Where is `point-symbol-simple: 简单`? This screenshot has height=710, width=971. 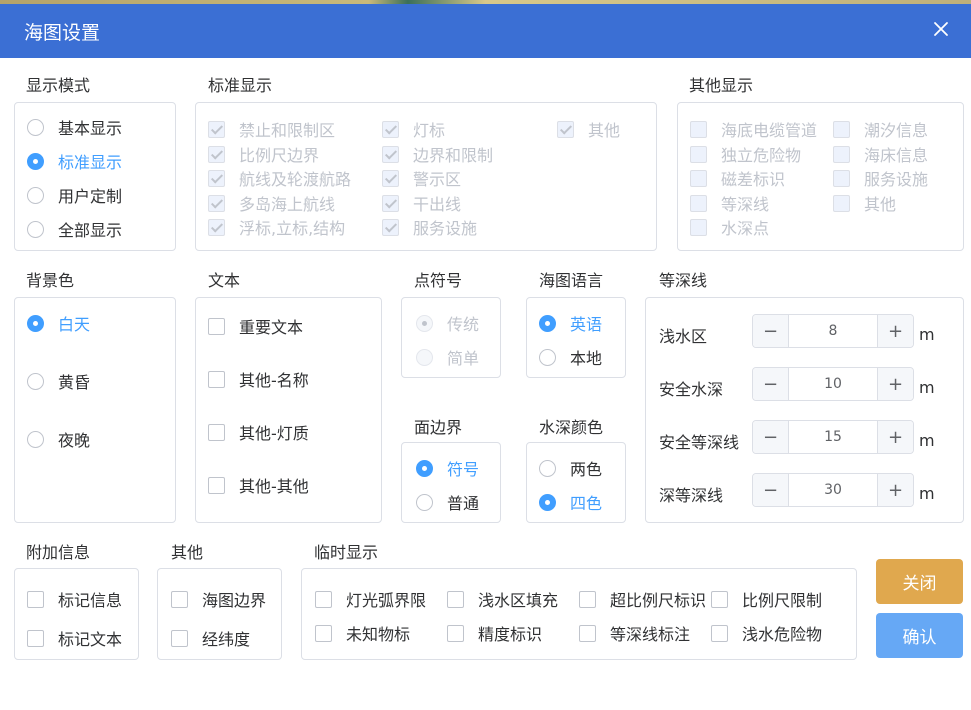
point-symbol-simple: 简单 is located at coordinates (447, 357).